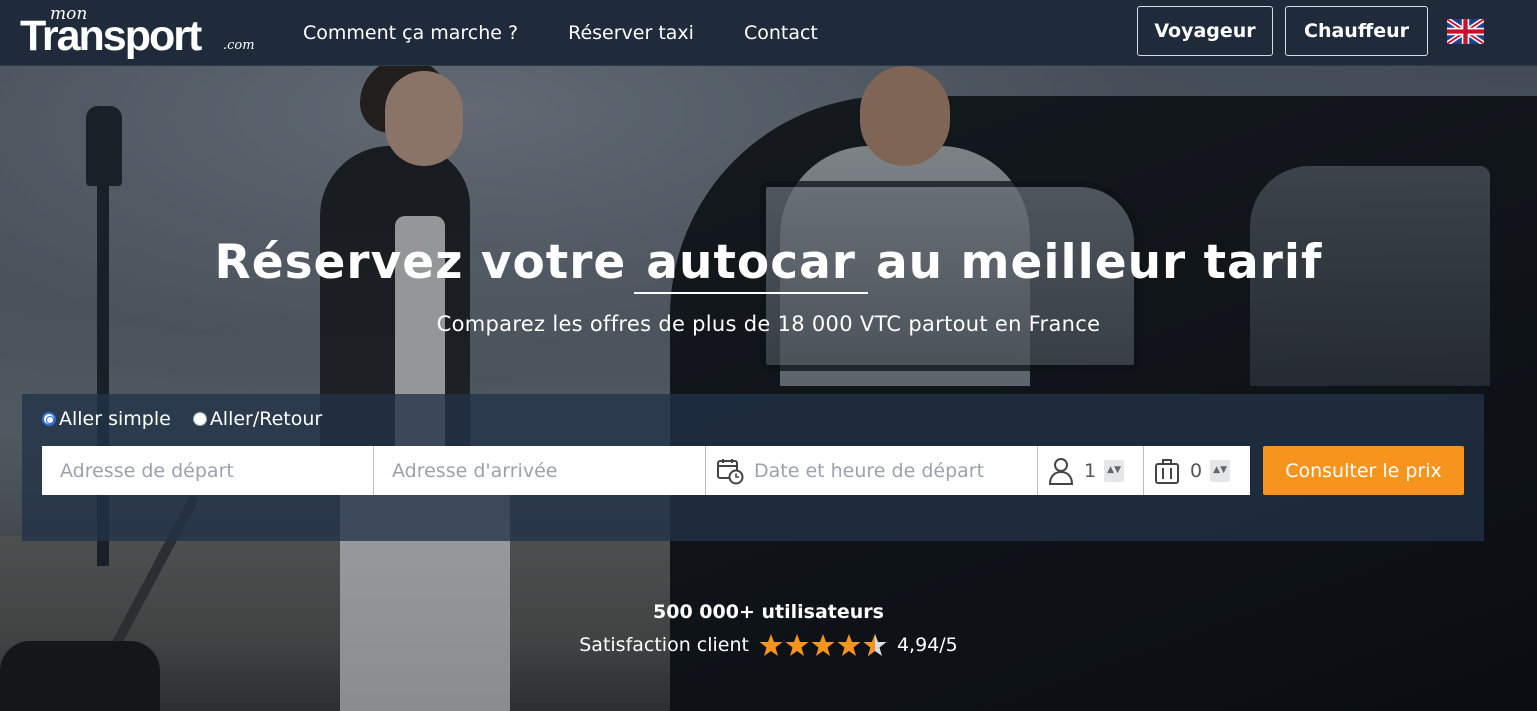  Describe the element at coordinates (111, 36) in the screenshot. I see `logo-transport: Transport` at that location.